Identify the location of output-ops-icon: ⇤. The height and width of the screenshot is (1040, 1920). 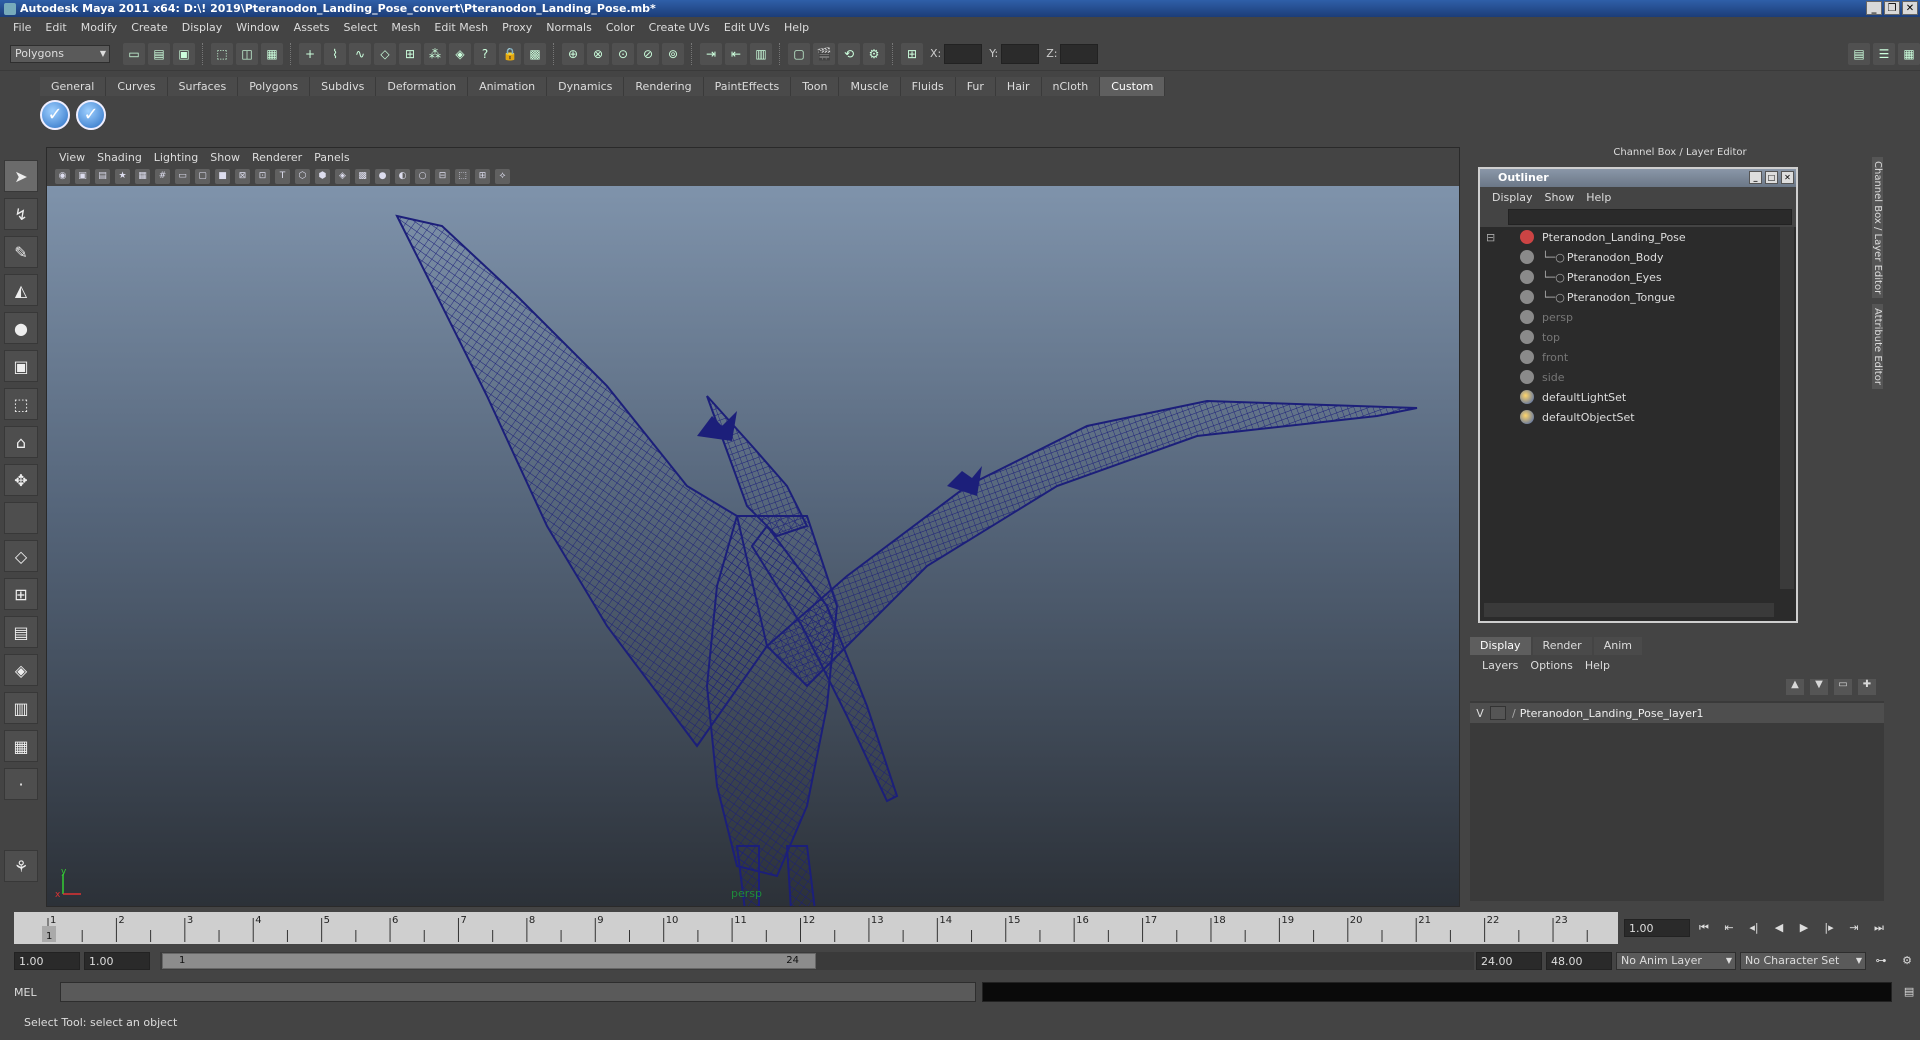
(736, 53).